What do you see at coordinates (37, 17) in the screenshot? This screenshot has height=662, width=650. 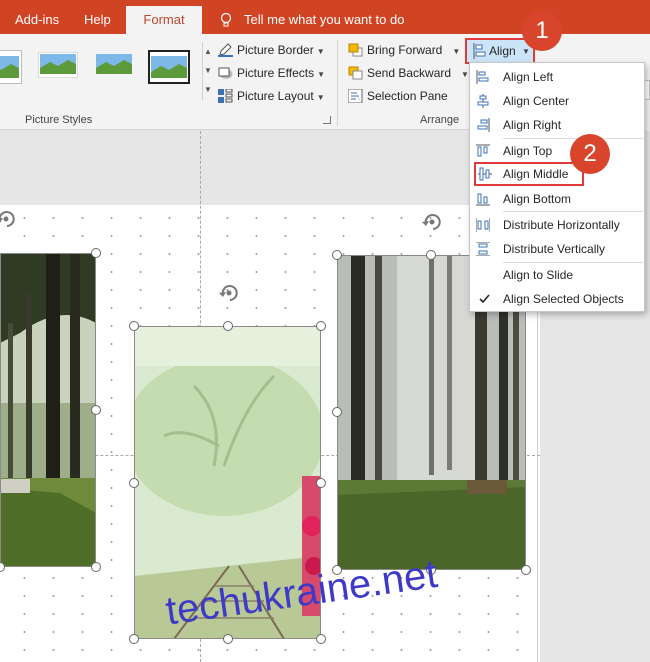 I see `tab-add-ins: Add-ins` at bounding box center [37, 17].